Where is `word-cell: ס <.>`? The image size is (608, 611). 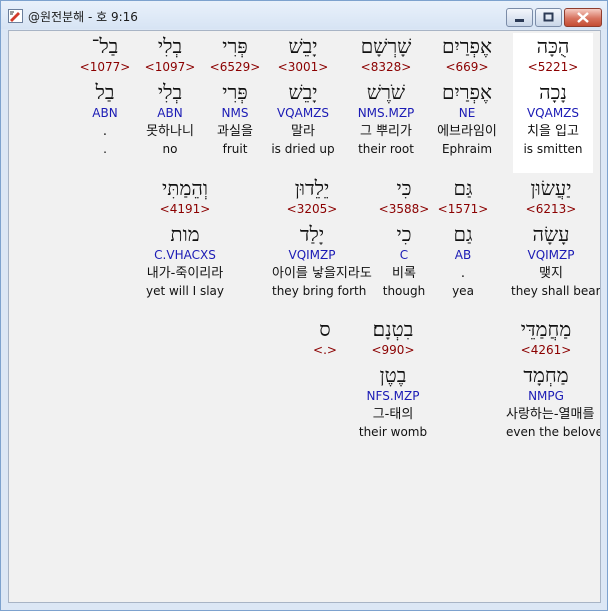 word-cell: ס <.> is located at coordinates (325, 386).